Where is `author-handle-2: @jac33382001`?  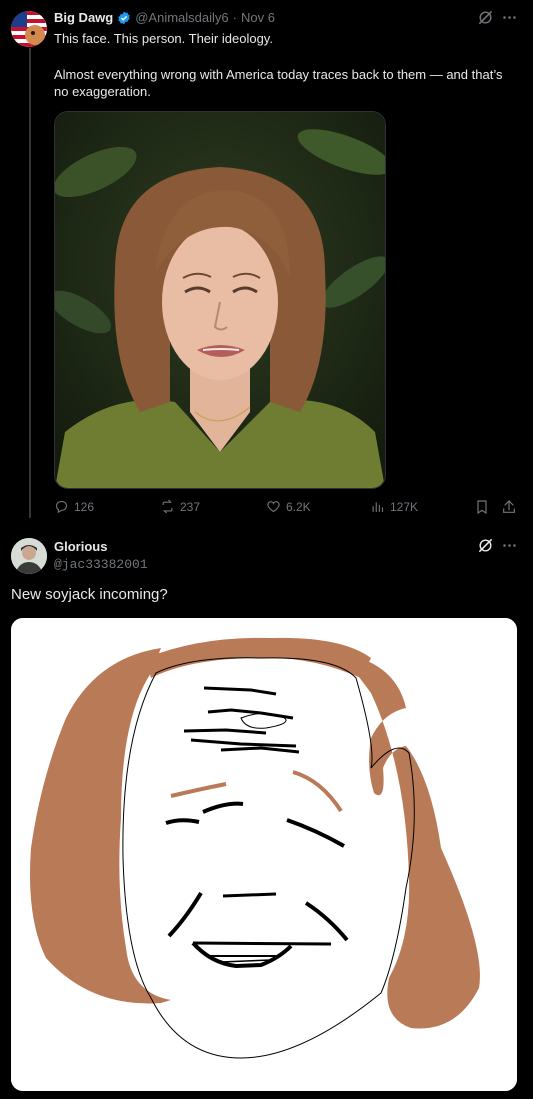
author-handle-2: @jac33382001 is located at coordinates (101, 564).